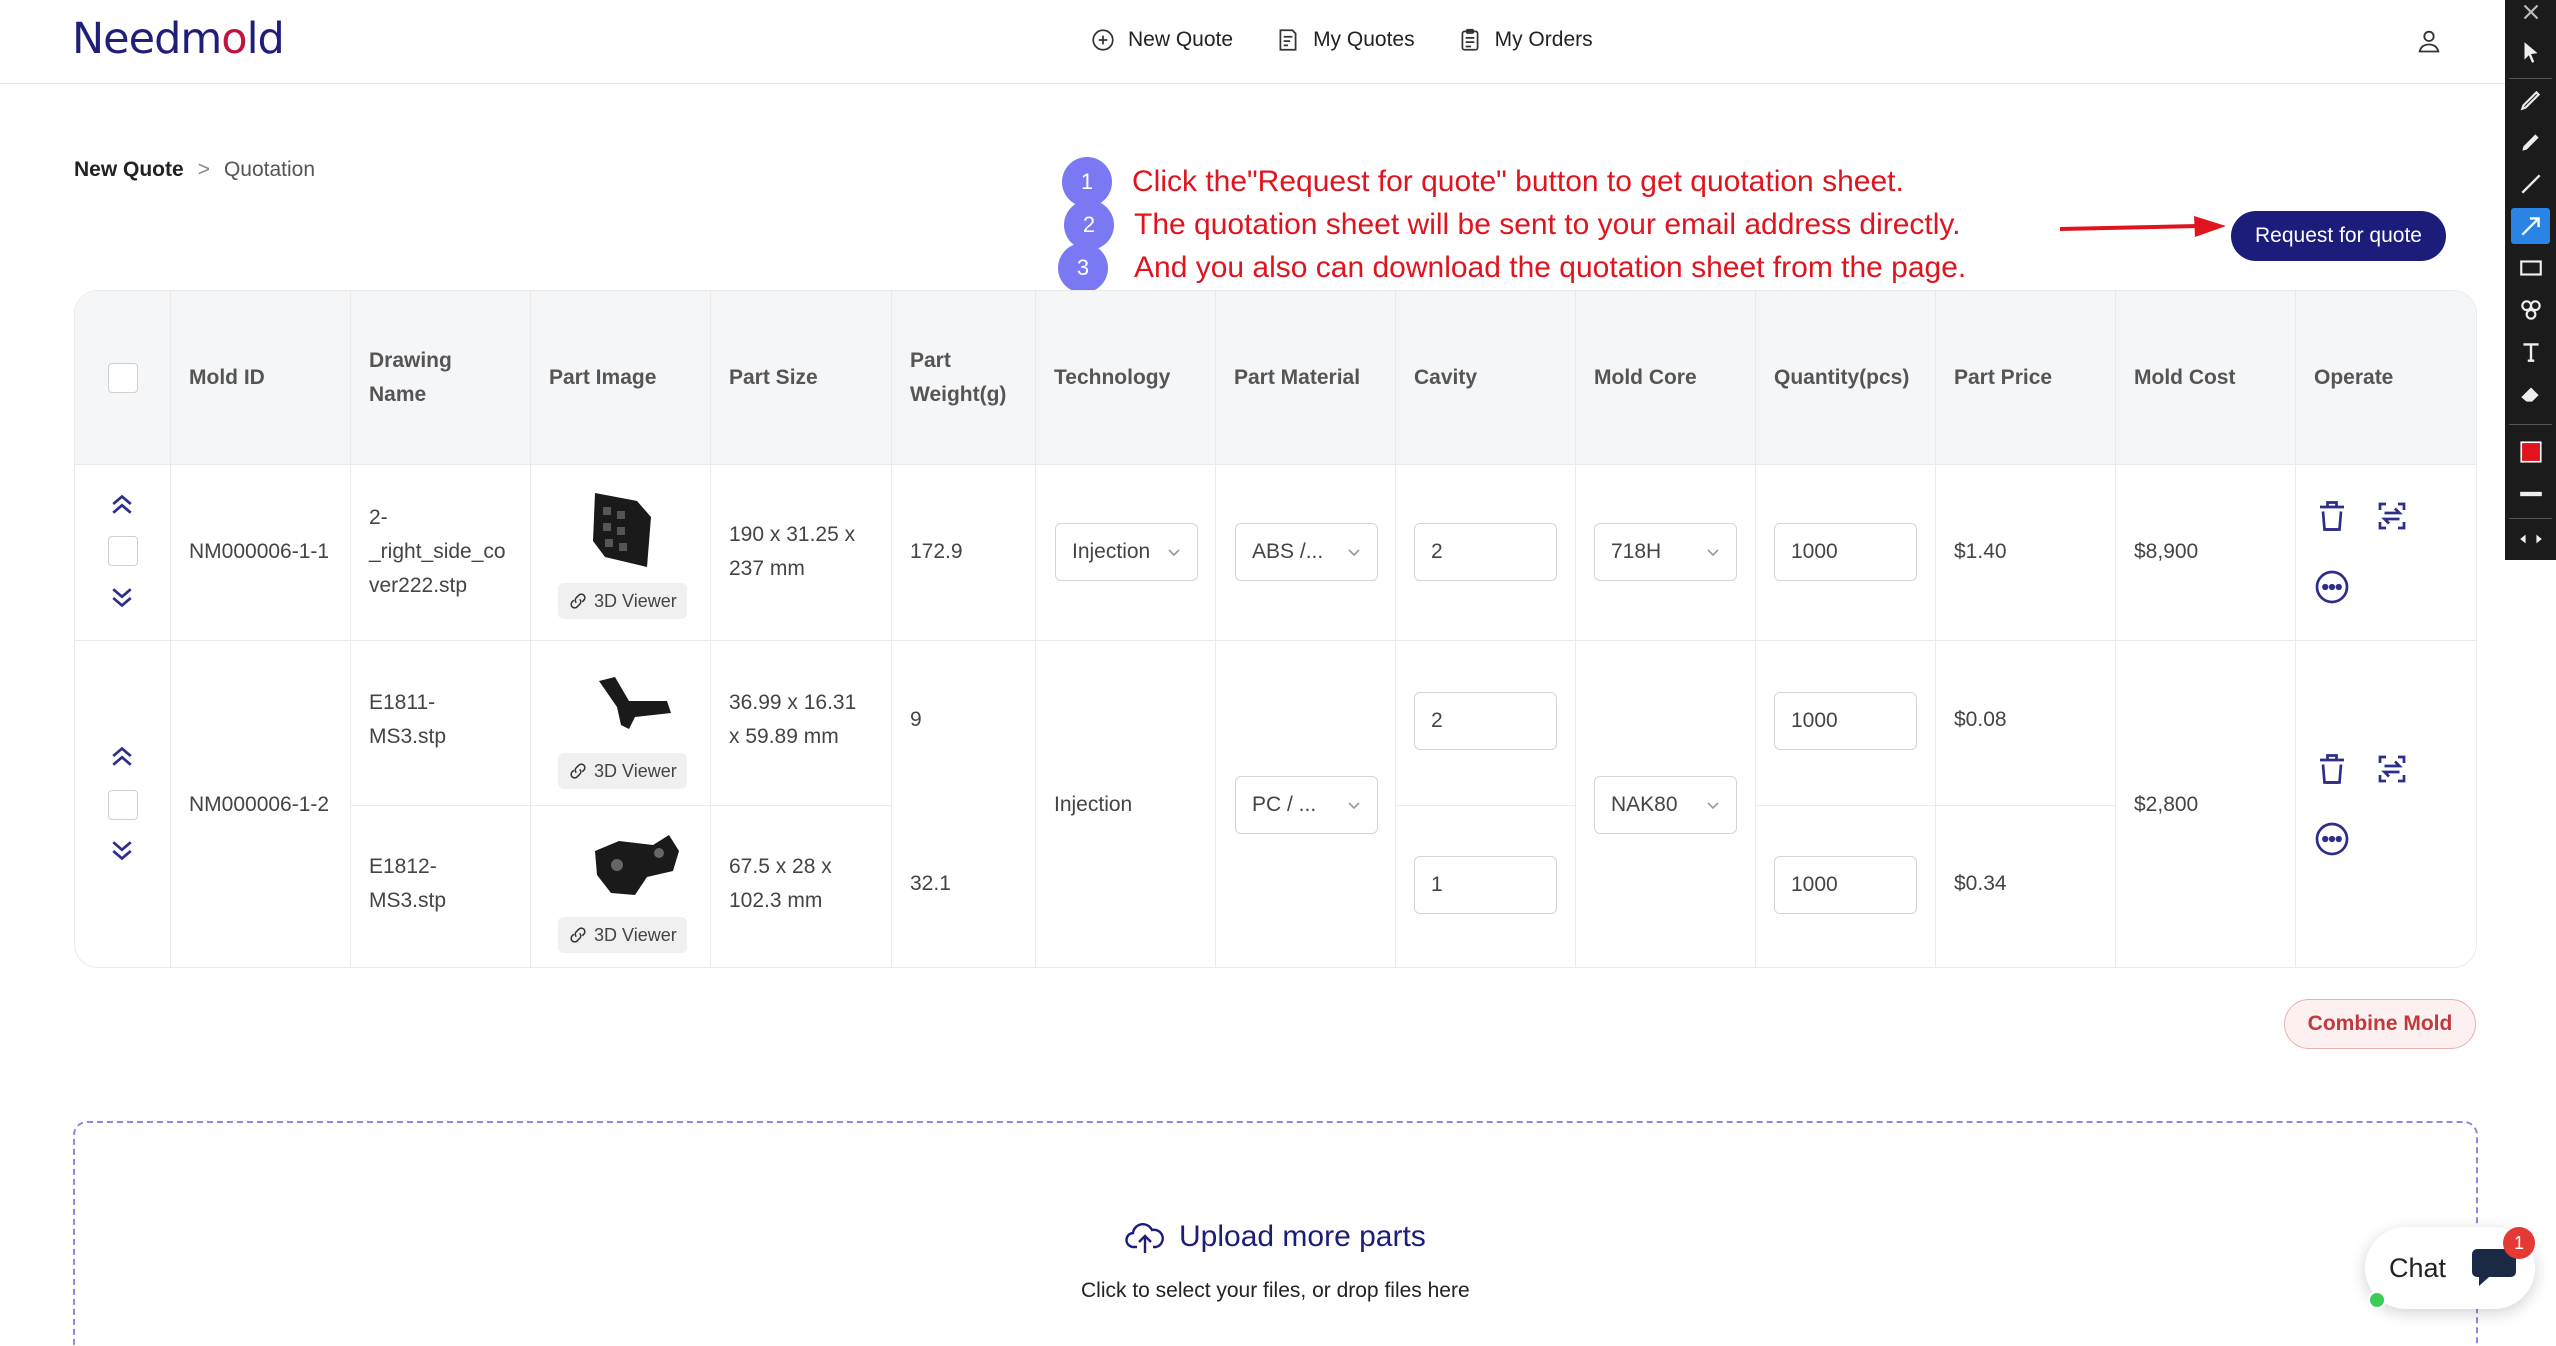  Describe the element at coordinates (408, 883) in the screenshot. I see `drawing-name: E1812- MS3.stp` at that location.